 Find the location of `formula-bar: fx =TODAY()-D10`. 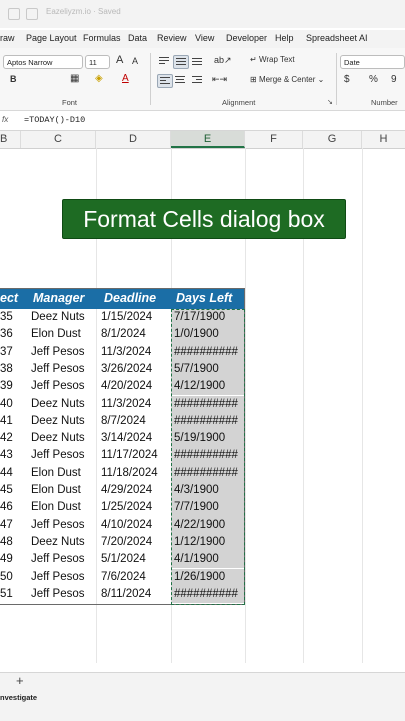

formula-bar: fx =TODAY()-D10 is located at coordinates (202, 121).